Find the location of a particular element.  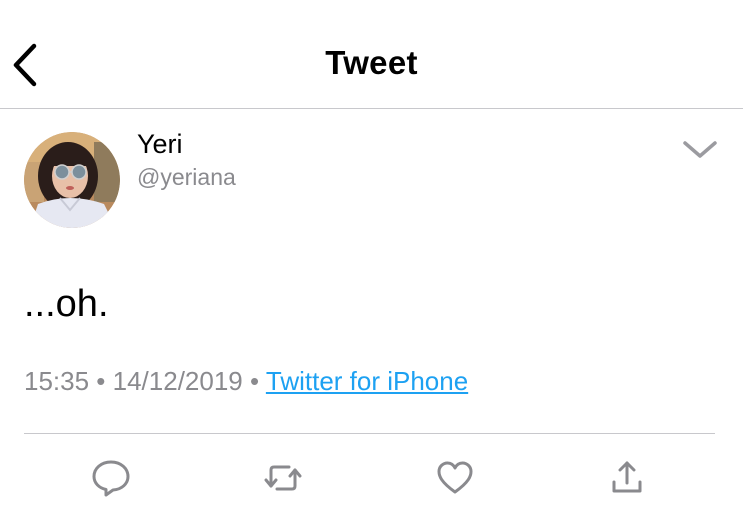

author-handle: @yeriana is located at coordinates (186, 177).